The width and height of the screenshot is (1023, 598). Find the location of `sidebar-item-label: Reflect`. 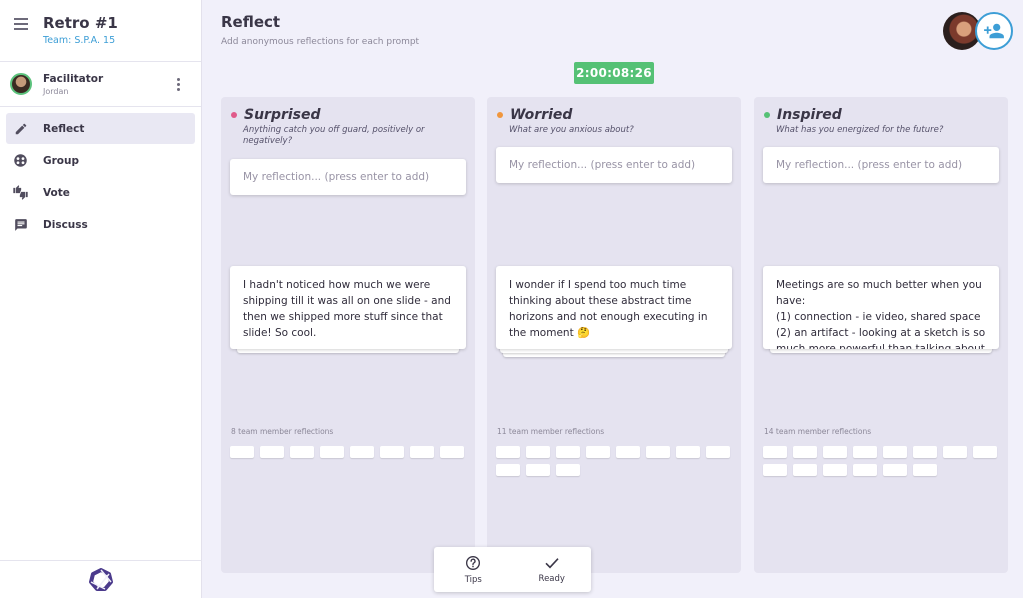

sidebar-item-label: Reflect is located at coordinates (64, 128).